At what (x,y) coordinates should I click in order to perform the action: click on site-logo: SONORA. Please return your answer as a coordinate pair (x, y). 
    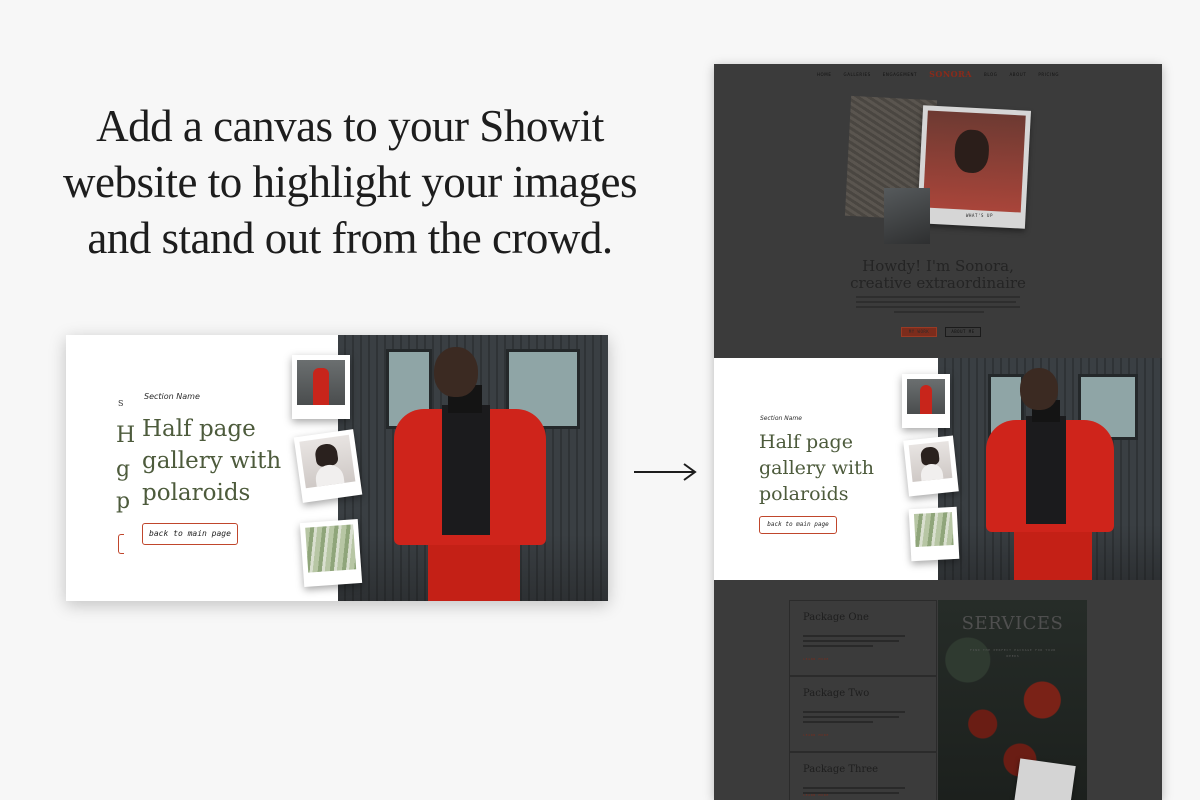
    Looking at the image, I should click on (950, 74).